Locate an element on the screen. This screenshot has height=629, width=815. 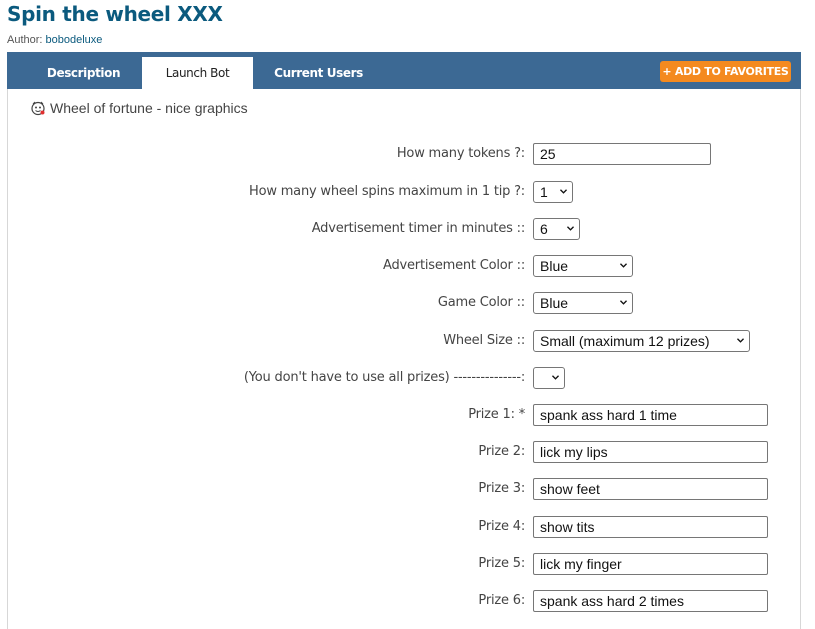
author-link: bobodeluxe is located at coordinates (74, 40).